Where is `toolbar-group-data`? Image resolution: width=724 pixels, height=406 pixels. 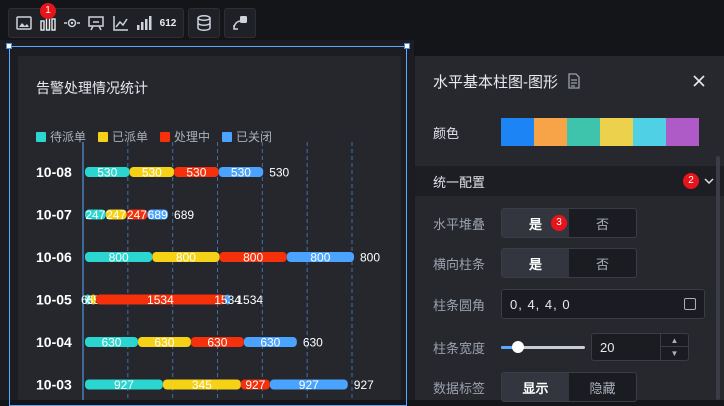
toolbar-group-data is located at coordinates (204, 23).